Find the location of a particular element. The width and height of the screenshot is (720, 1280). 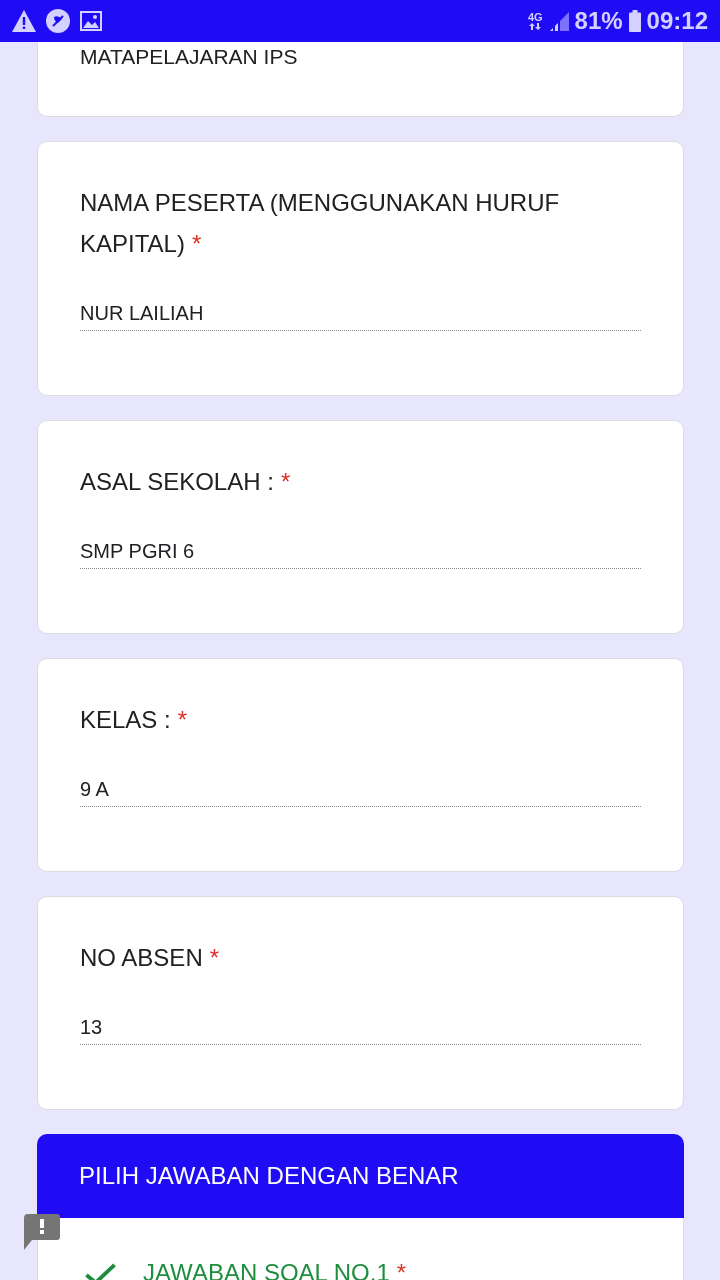

warning-icon is located at coordinates (24, 21).